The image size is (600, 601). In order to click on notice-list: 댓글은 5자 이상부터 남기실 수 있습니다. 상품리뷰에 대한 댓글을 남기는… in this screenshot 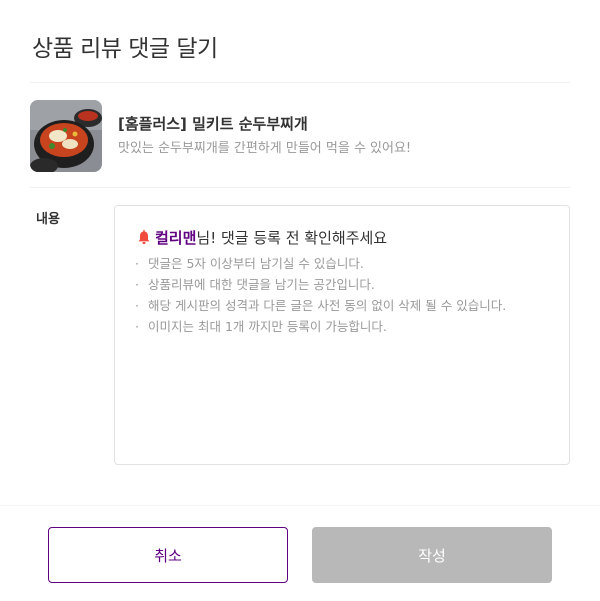, I will do `click(345, 295)`.